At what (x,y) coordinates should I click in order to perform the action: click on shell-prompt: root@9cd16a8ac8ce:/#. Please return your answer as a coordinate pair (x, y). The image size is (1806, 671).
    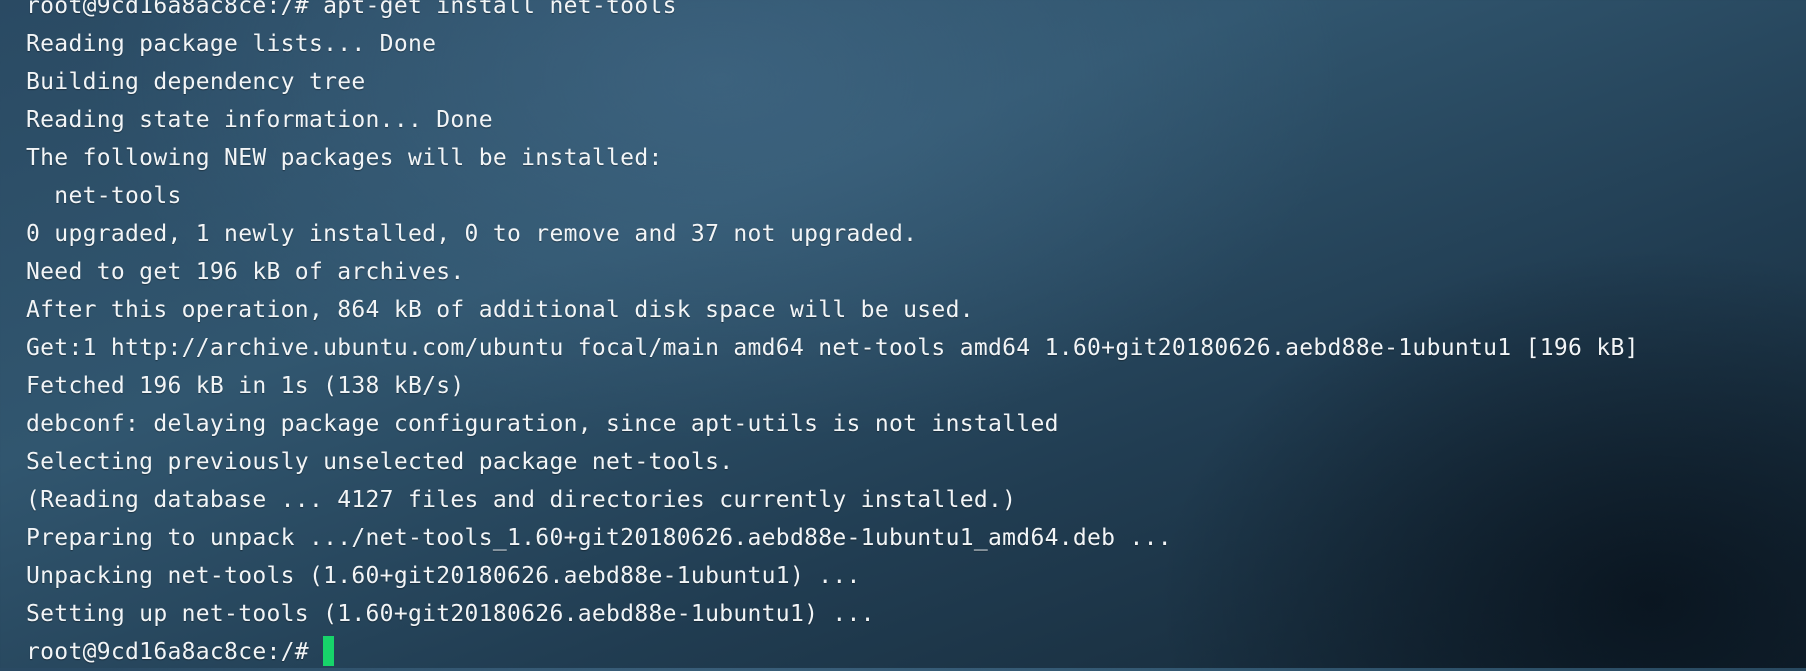
    Looking at the image, I should click on (167, 652).